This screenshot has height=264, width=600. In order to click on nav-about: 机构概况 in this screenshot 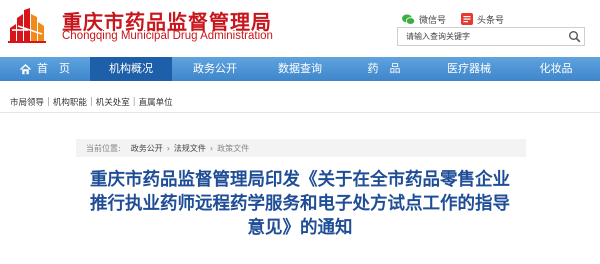, I will do `click(131, 69)`.